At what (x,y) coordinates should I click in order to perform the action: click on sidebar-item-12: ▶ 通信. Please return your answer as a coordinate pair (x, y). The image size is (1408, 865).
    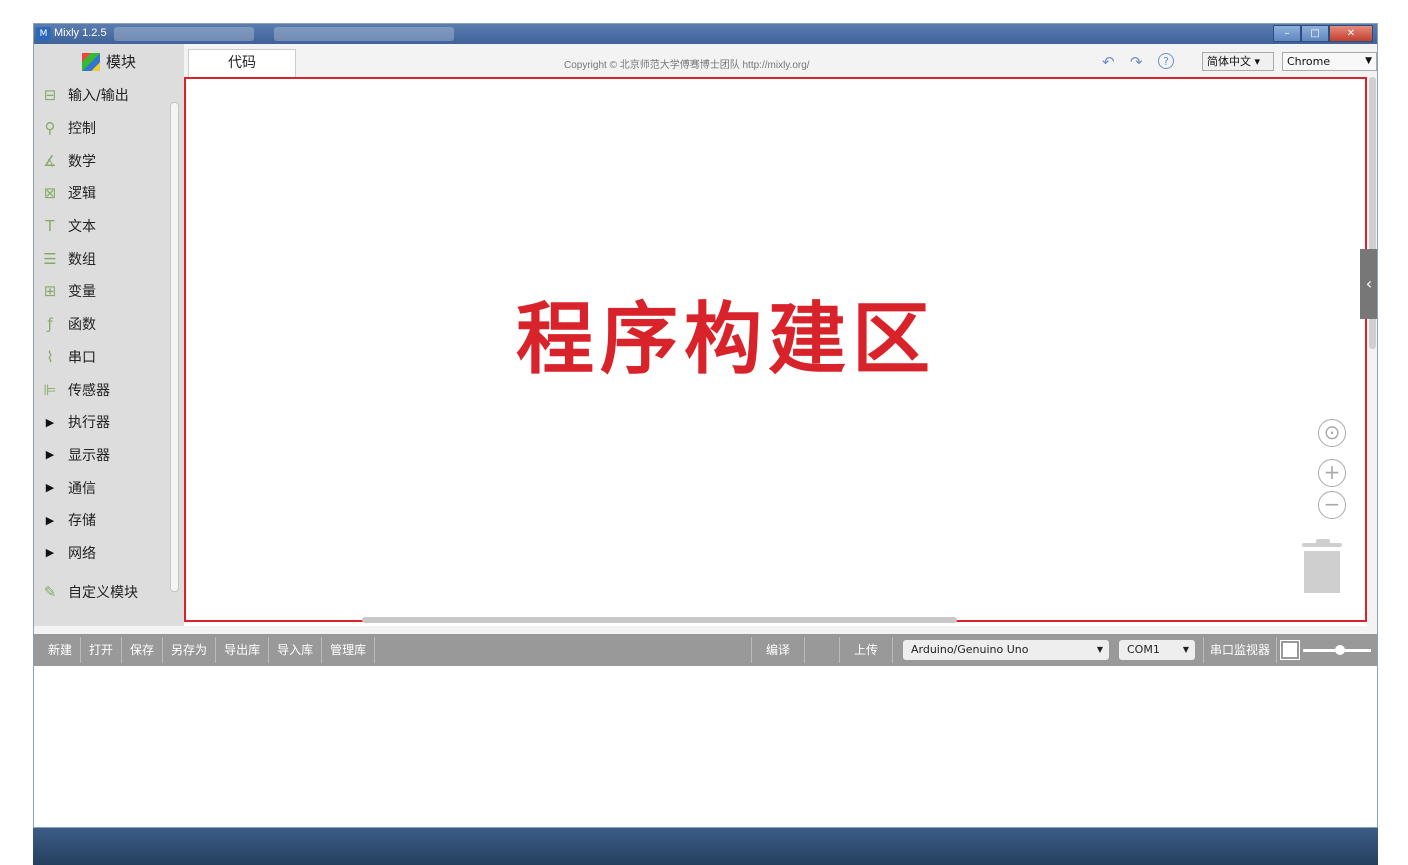
    Looking at the image, I should click on (109, 487).